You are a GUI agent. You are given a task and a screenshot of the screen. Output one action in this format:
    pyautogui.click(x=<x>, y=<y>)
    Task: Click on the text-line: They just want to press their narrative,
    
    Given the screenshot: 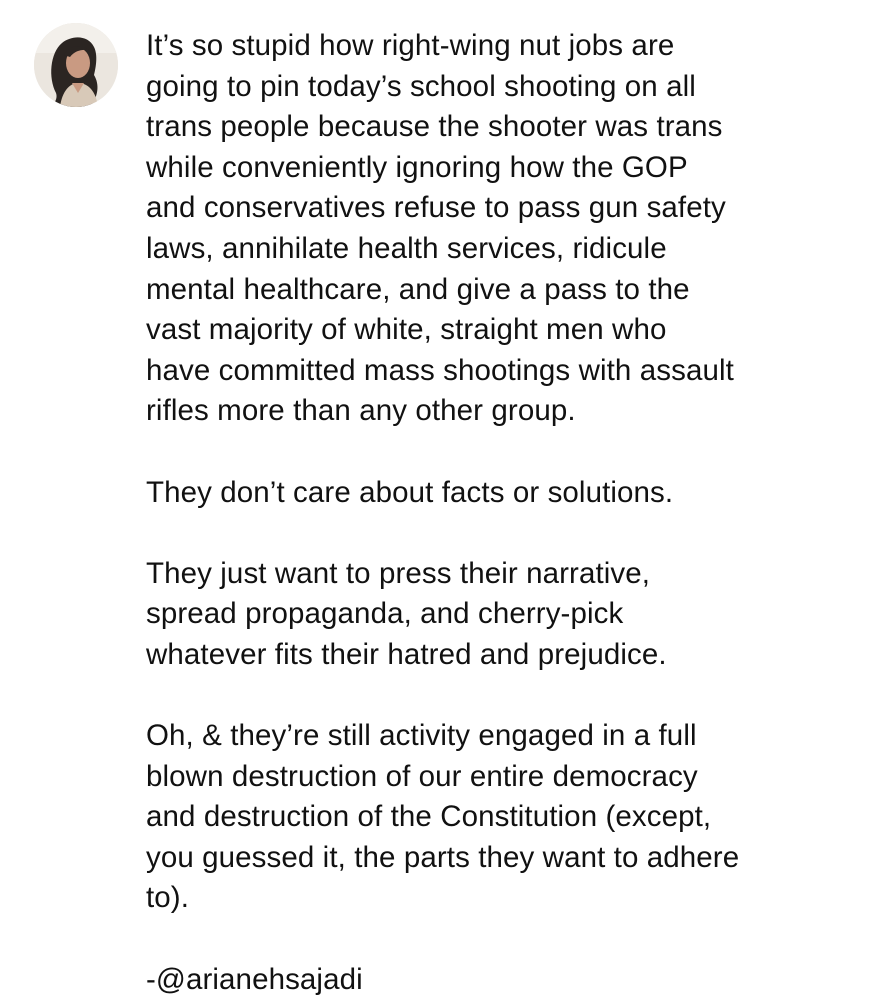 What is the action you would take?
    pyautogui.click(x=398, y=573)
    